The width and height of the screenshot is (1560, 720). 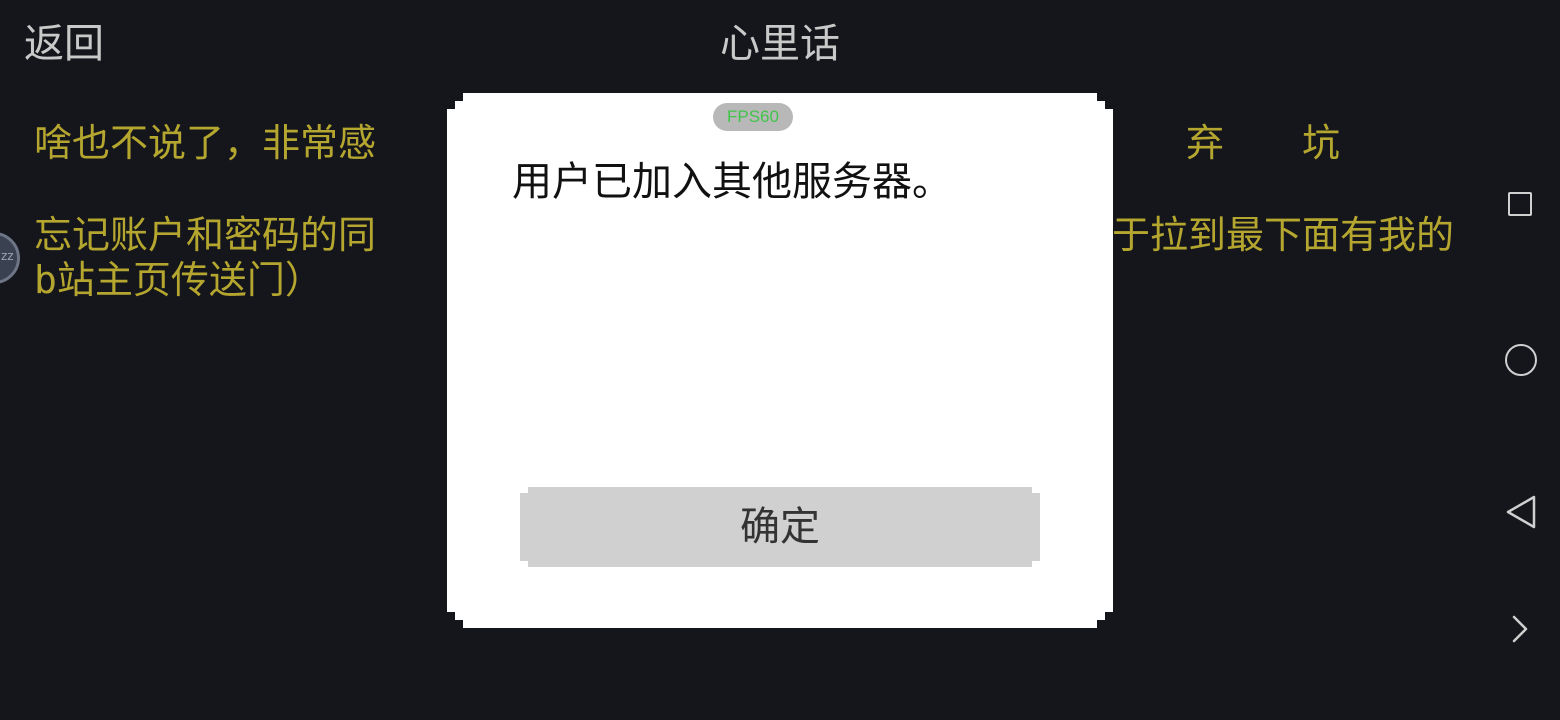 I want to click on content-line-1: 啥也不说了，非常感, so click(x=205, y=143).